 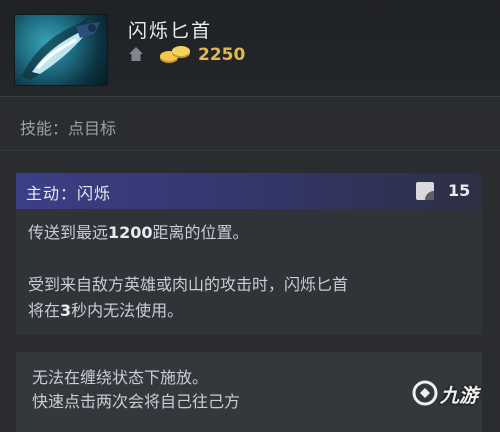 I want to click on item-name: 闪烁匕首, so click(x=170, y=31).